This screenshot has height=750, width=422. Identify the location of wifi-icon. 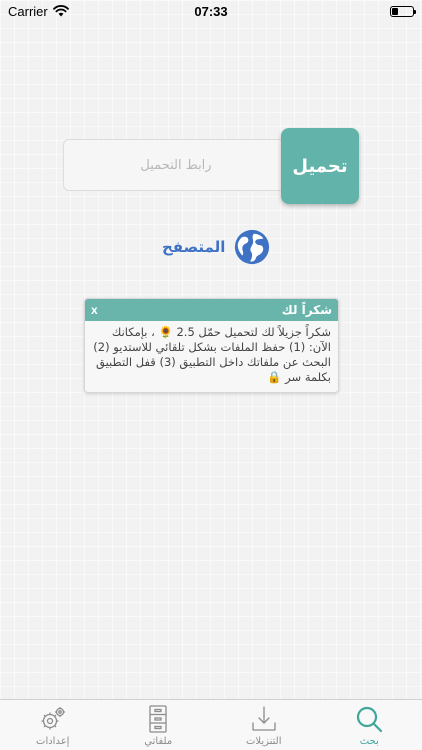
(60, 11).